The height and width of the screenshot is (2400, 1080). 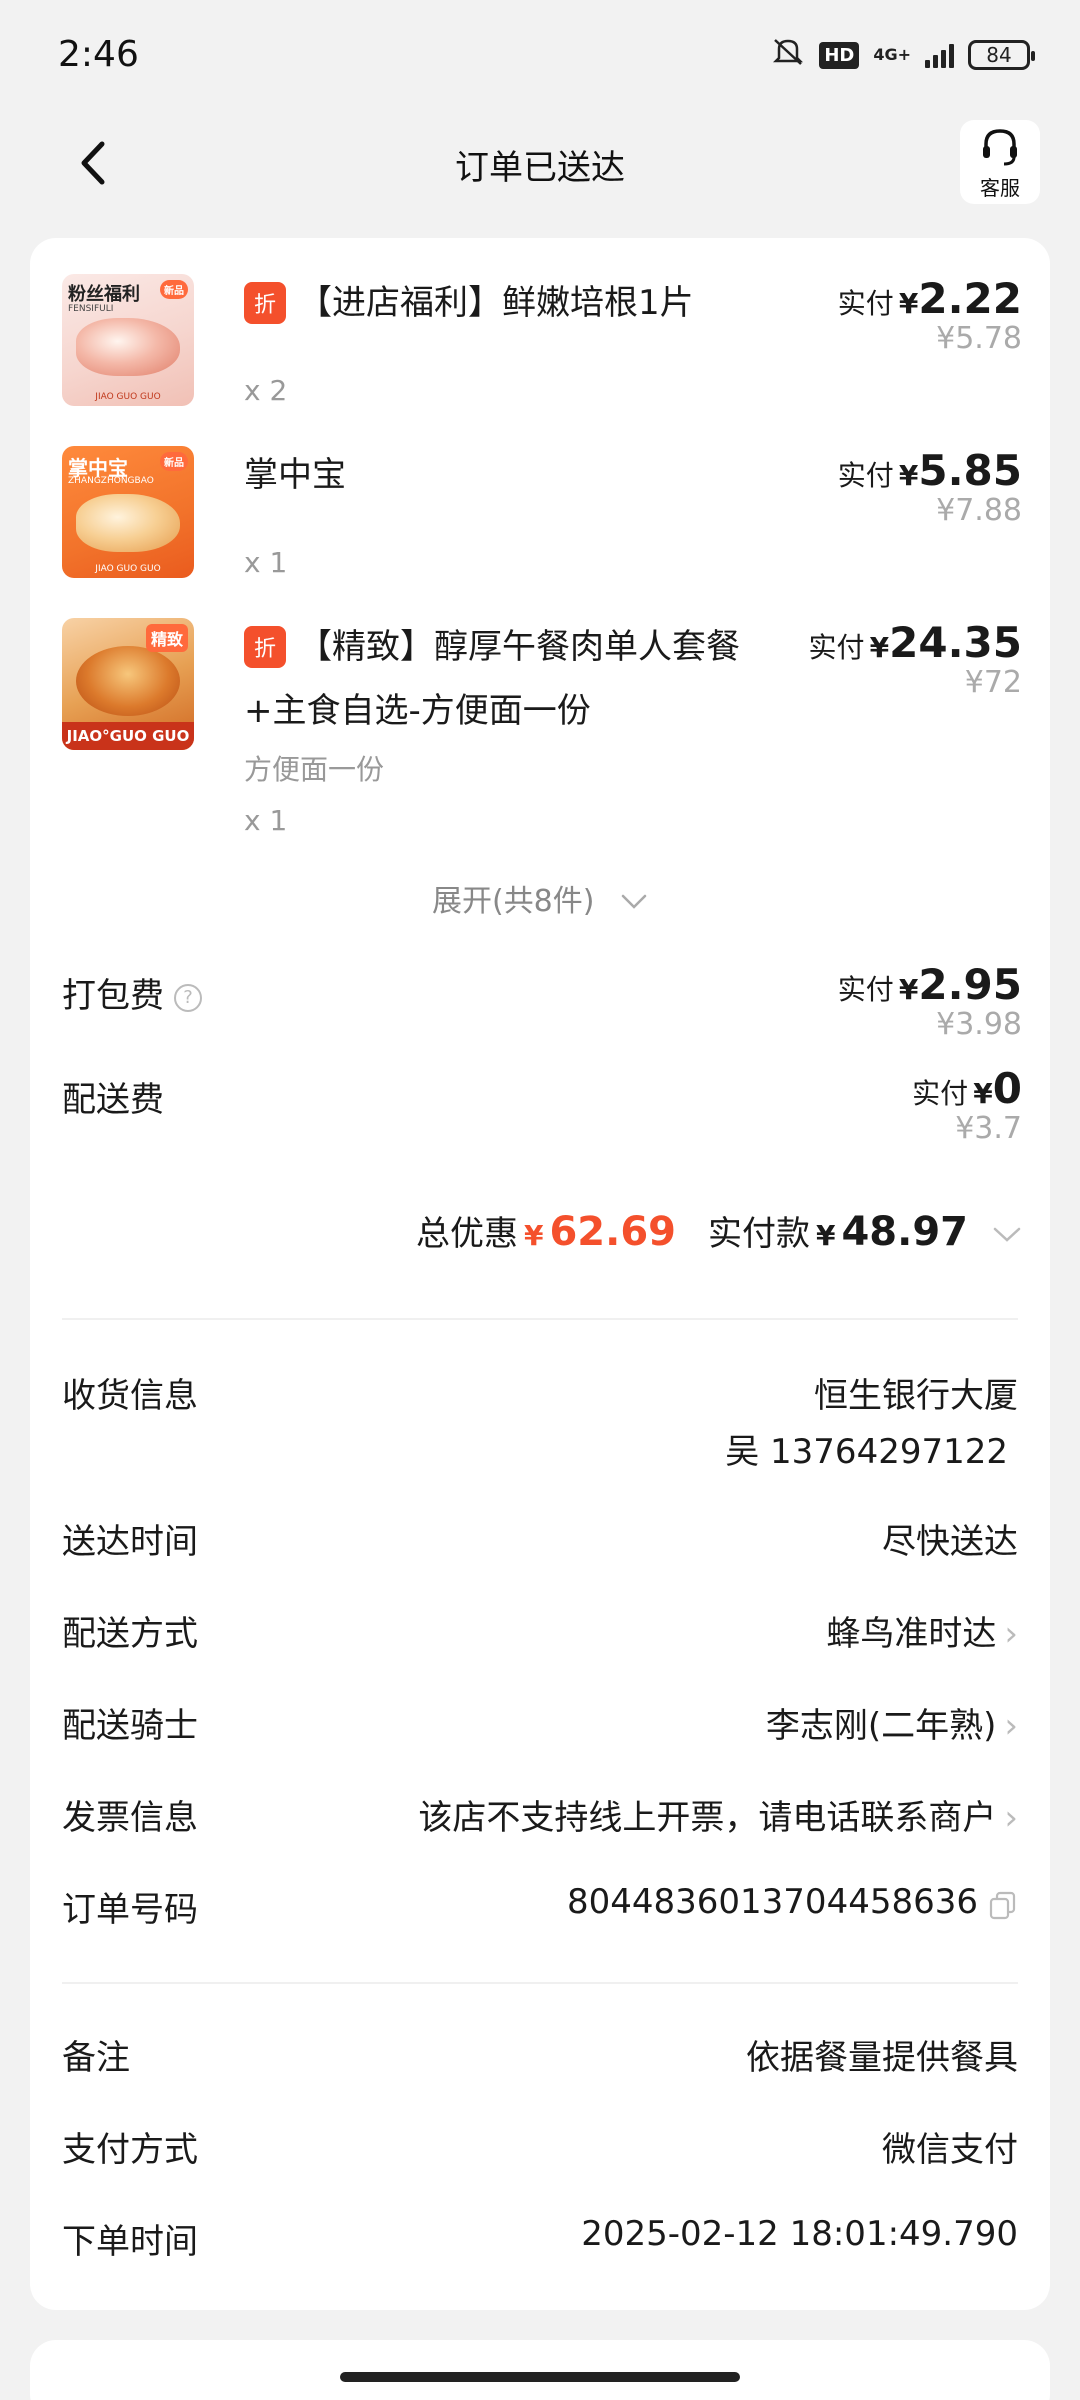 I want to click on divider, so click(x=540, y=1319).